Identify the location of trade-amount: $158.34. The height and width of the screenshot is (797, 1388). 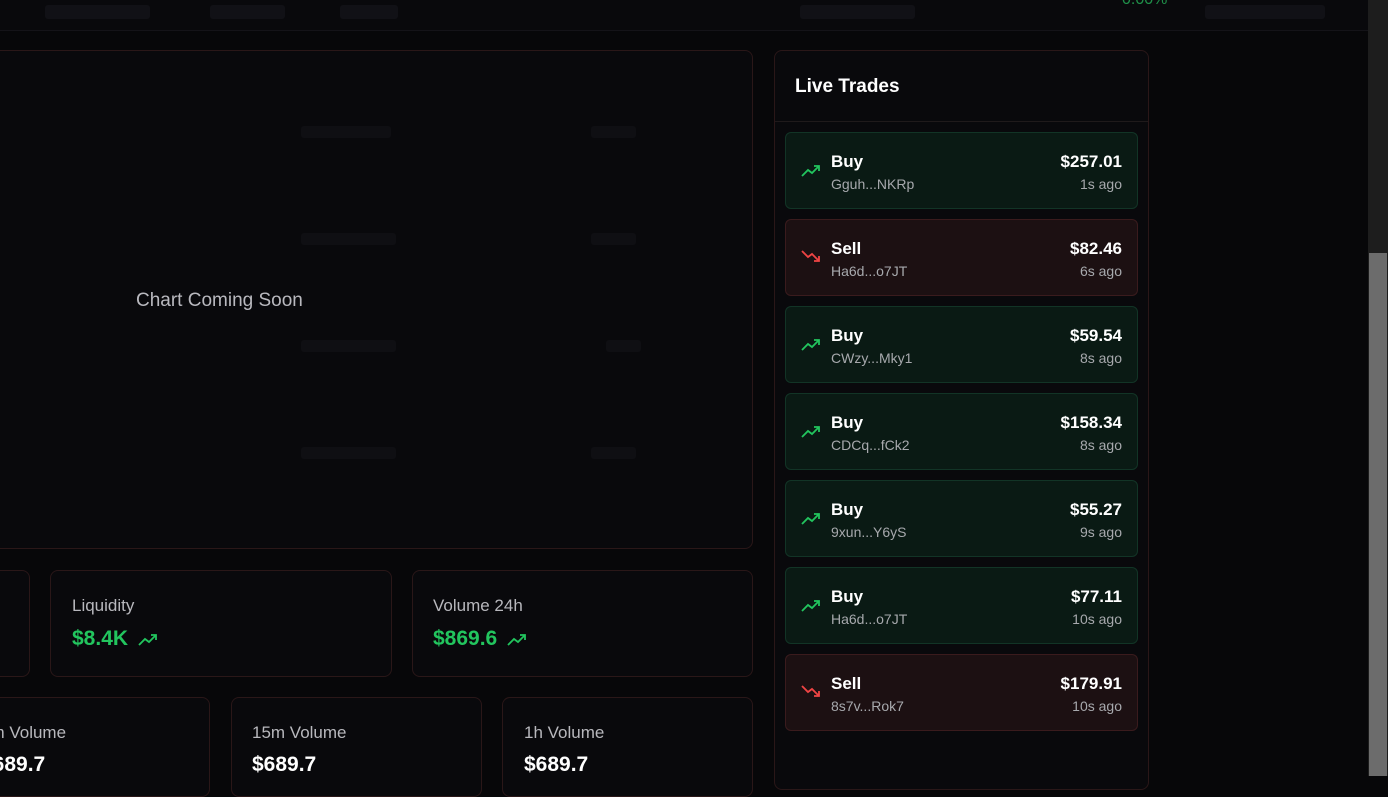
(1091, 422).